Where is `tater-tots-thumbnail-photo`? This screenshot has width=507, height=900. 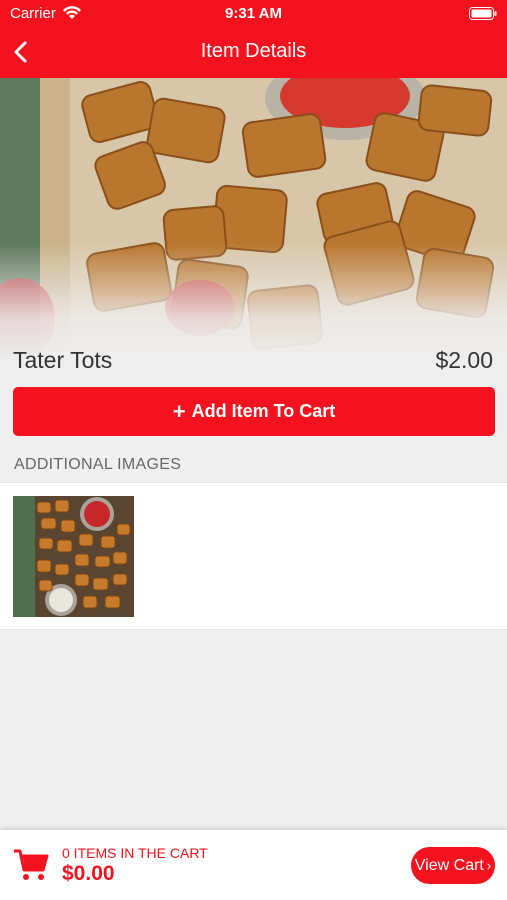 tater-tots-thumbnail-photo is located at coordinates (73, 556).